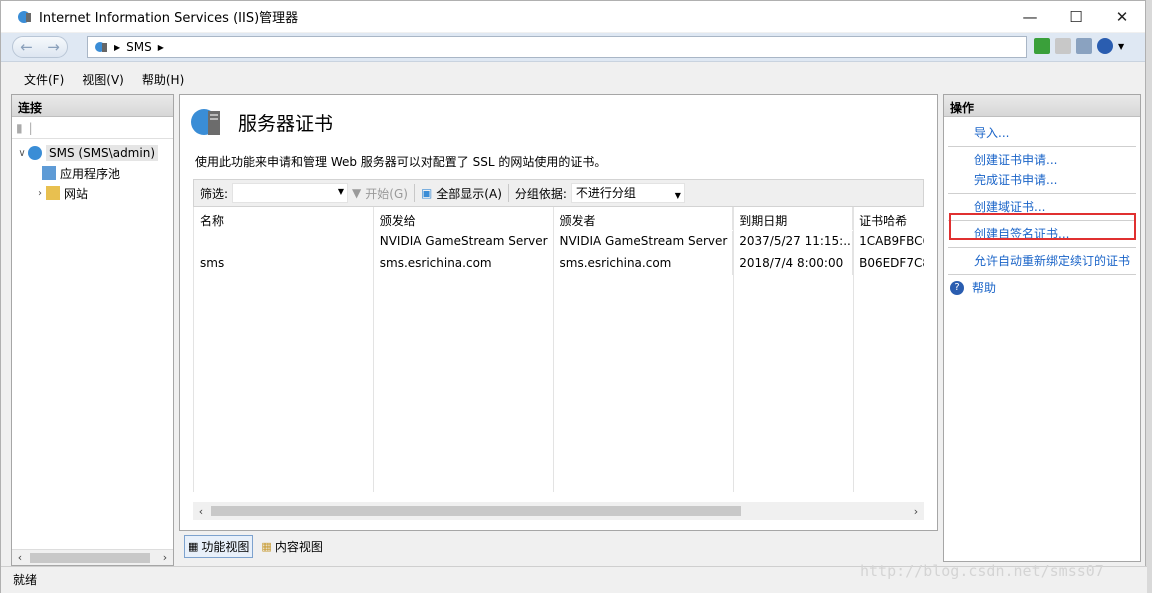  I want to click on tab-content-label: 内容视图, so click(298, 547).